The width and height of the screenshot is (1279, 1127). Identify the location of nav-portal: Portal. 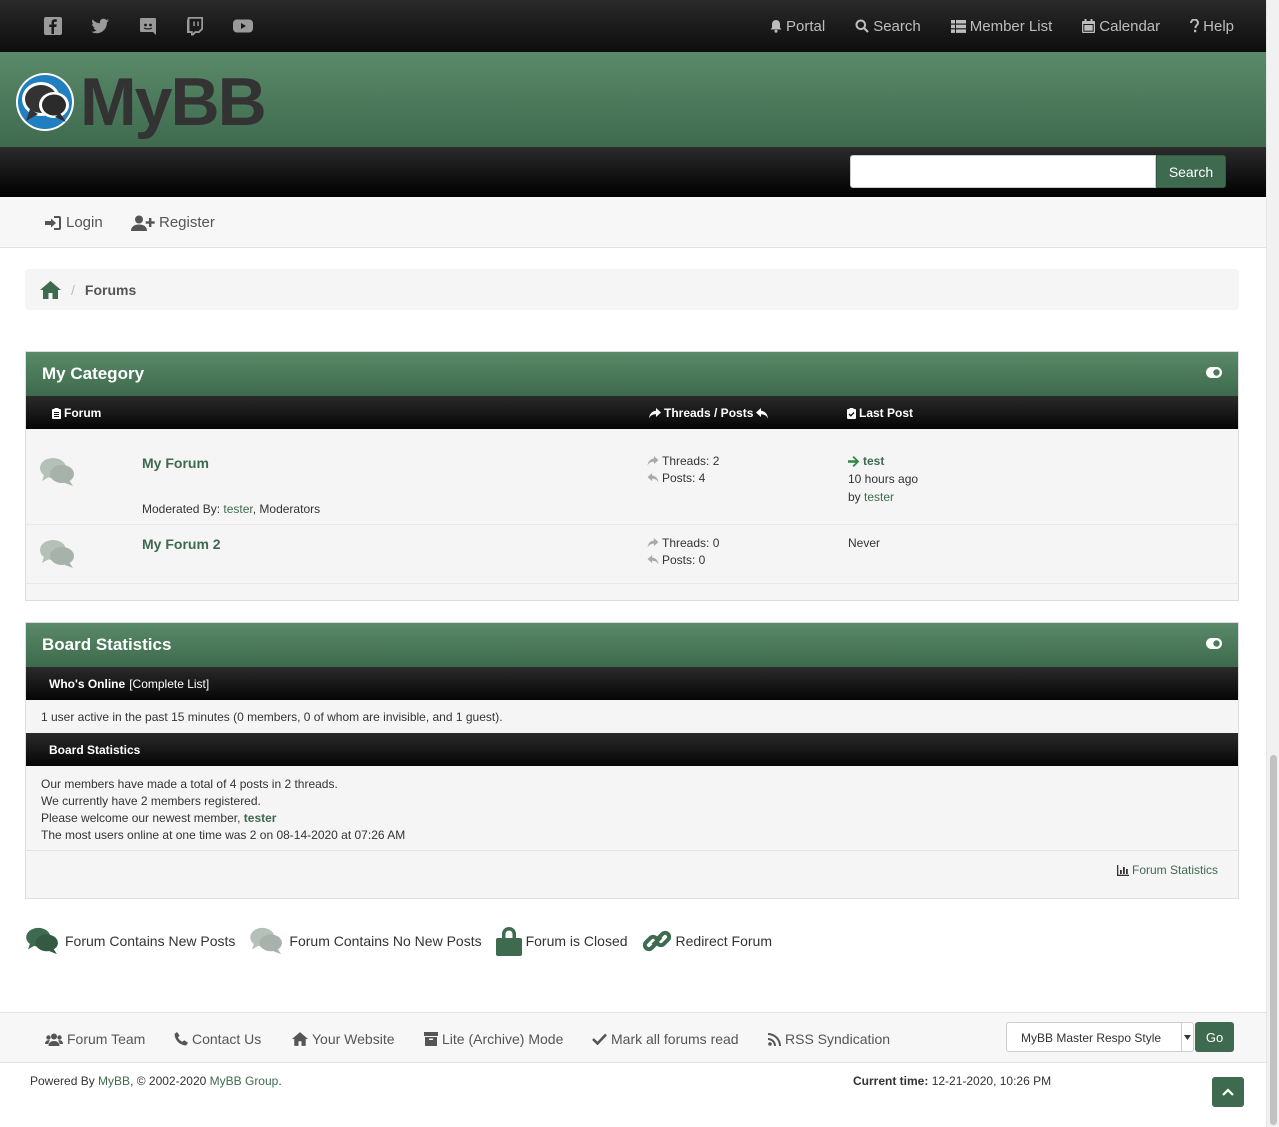
(797, 26).